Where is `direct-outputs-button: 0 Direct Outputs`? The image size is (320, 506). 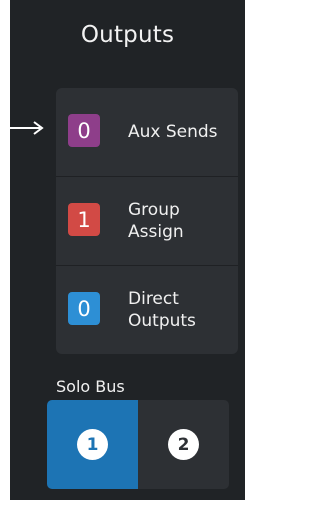 direct-outputs-button: 0 Direct Outputs is located at coordinates (147, 310).